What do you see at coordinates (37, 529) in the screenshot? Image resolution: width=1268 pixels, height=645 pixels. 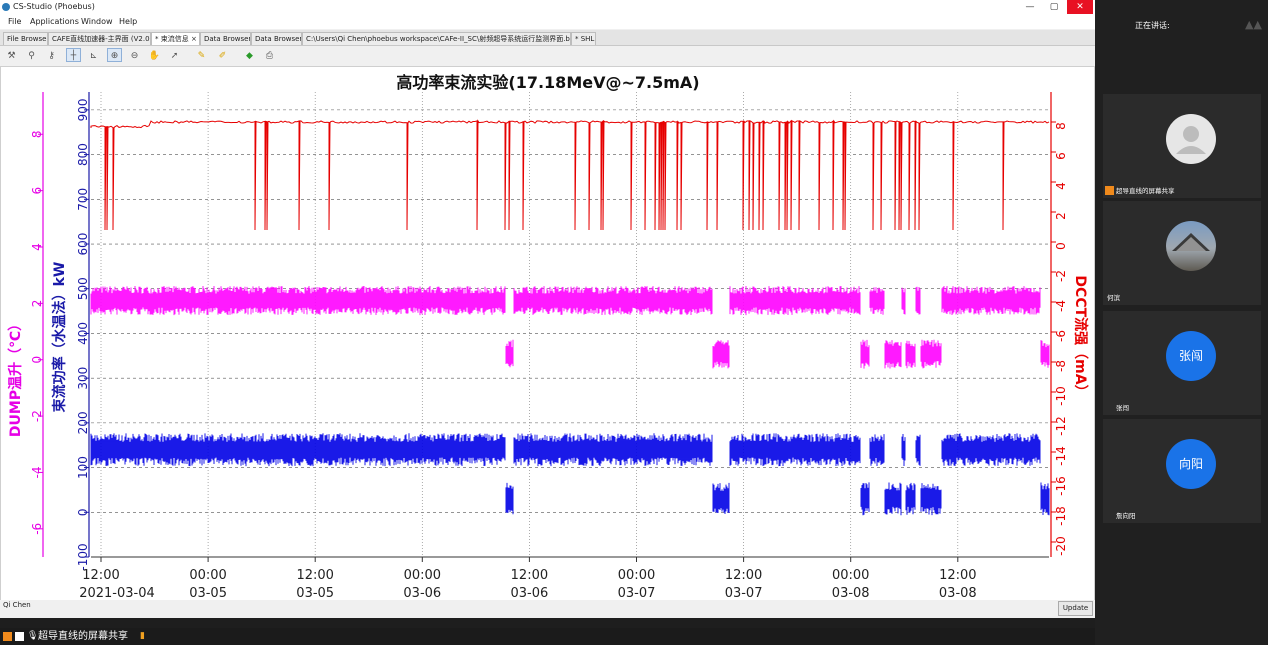 I see `dump-axis-tick-label: -6` at bounding box center [37, 529].